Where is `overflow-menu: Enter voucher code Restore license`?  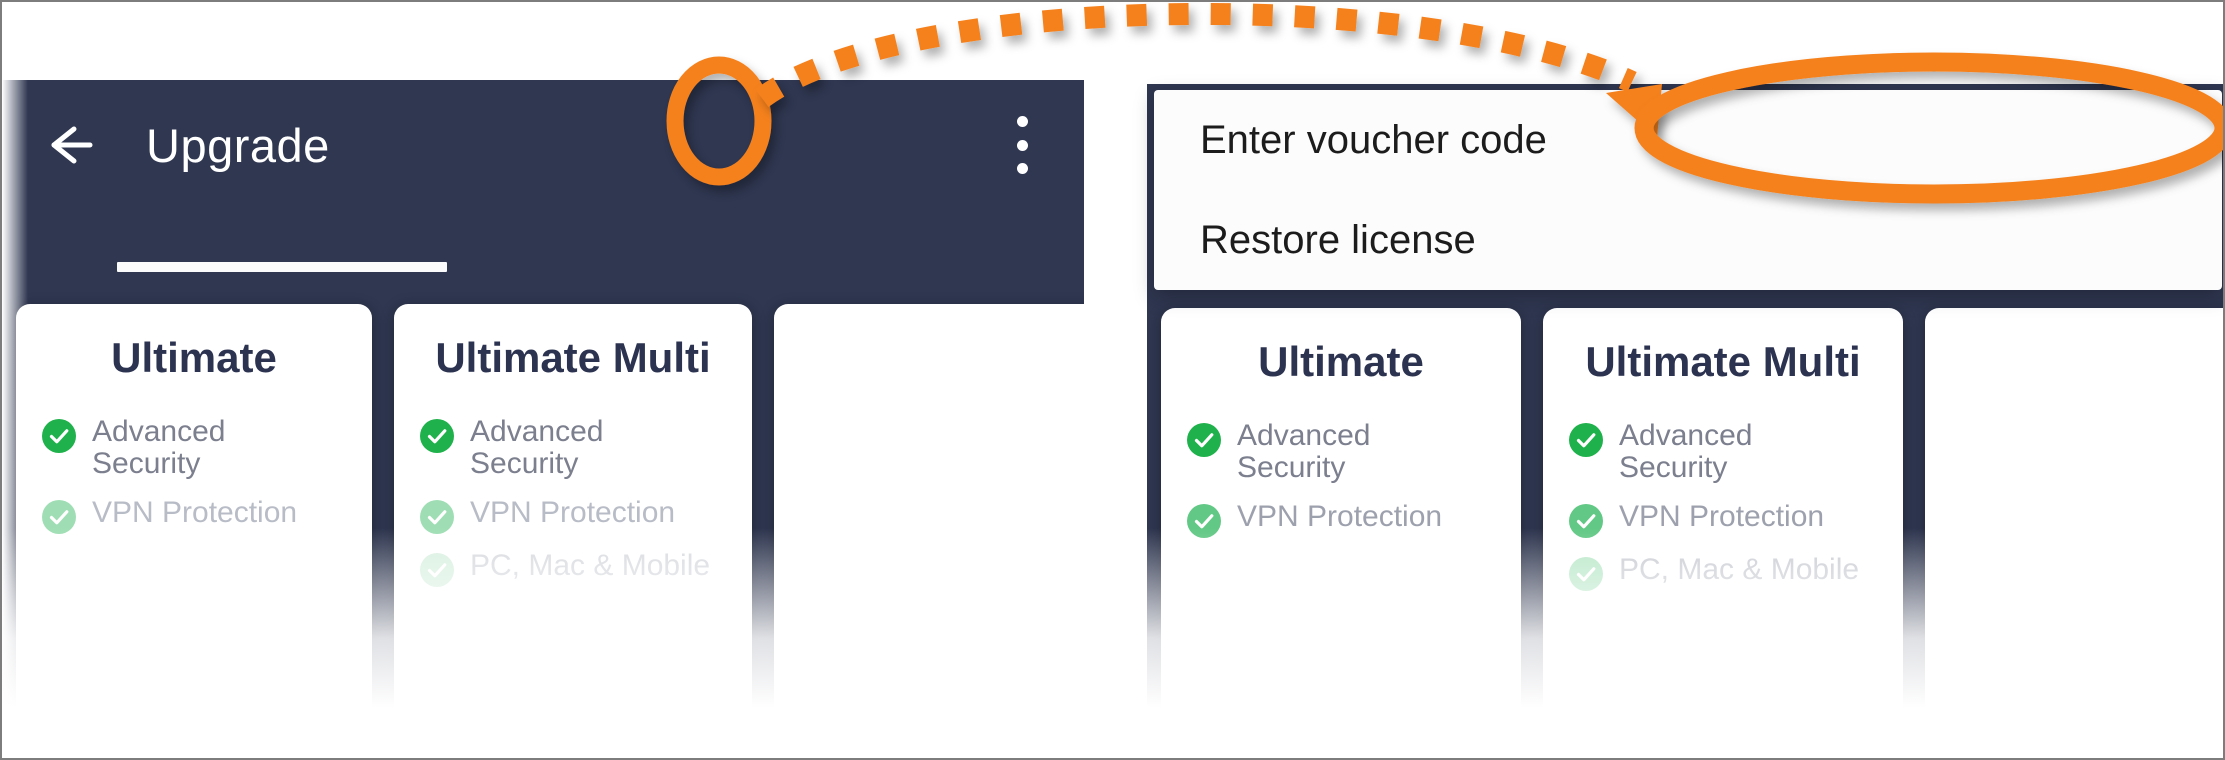
overflow-menu: Enter voucher code Restore license is located at coordinates (1688, 190).